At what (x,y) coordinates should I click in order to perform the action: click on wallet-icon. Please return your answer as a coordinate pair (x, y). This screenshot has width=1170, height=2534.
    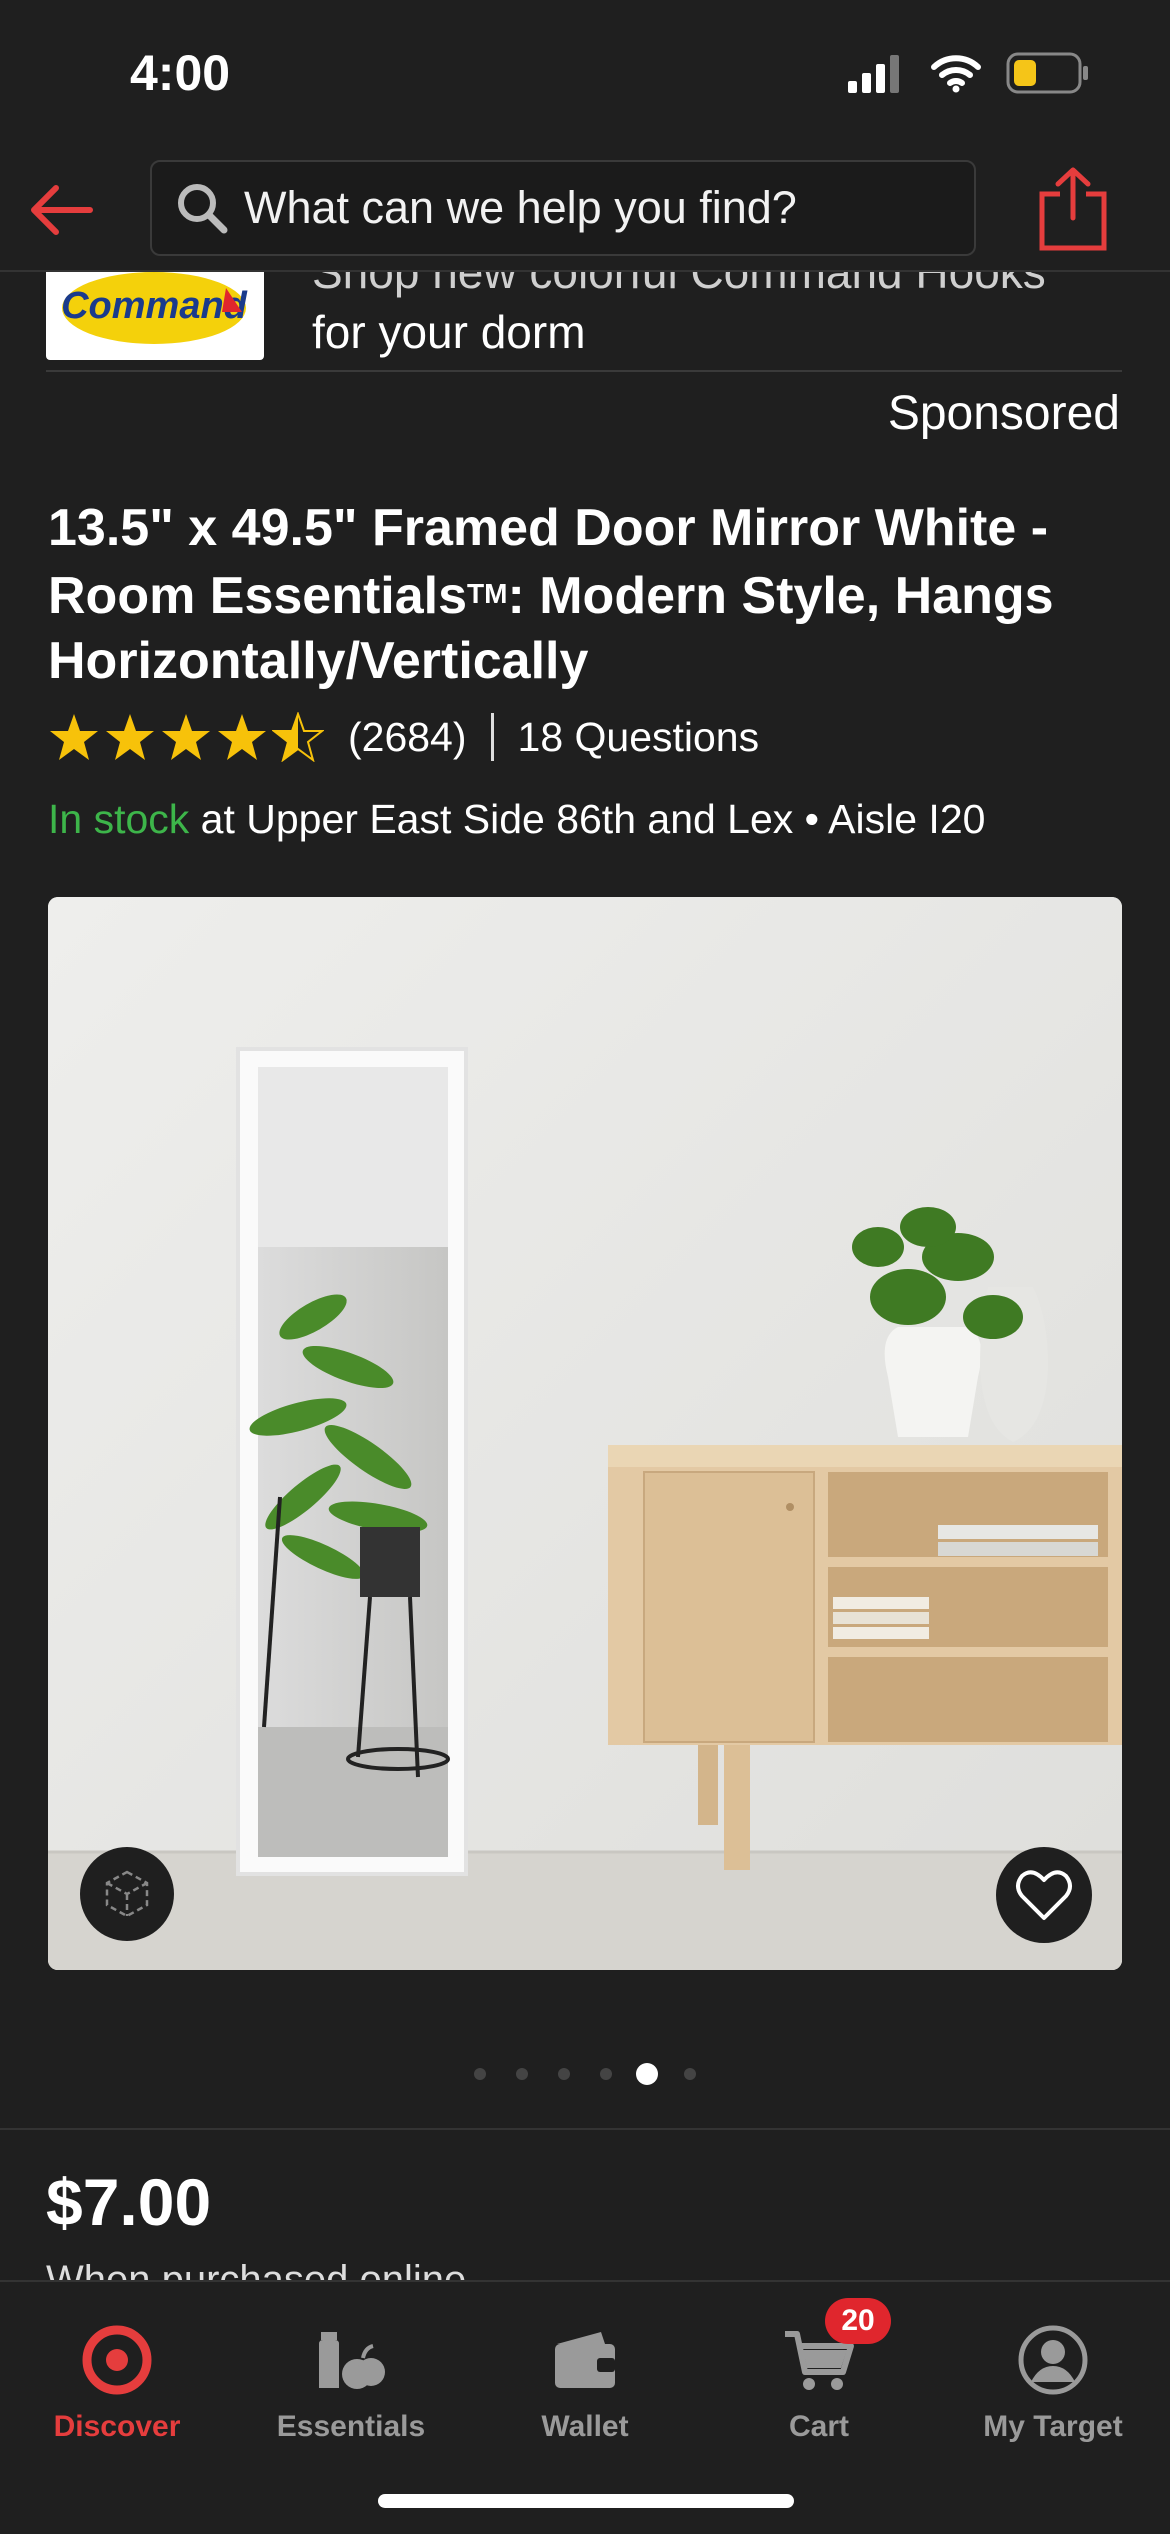
    Looking at the image, I should click on (585, 2360).